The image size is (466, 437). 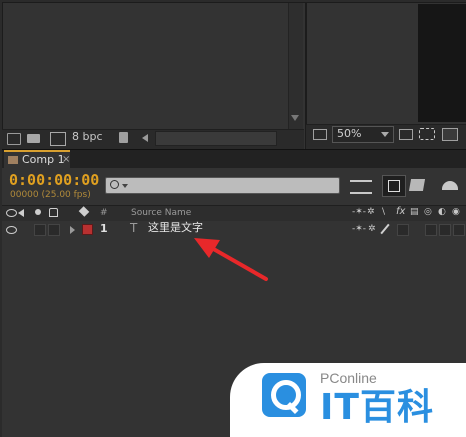 I want to click on new-composition-icon, so click(x=58, y=139).